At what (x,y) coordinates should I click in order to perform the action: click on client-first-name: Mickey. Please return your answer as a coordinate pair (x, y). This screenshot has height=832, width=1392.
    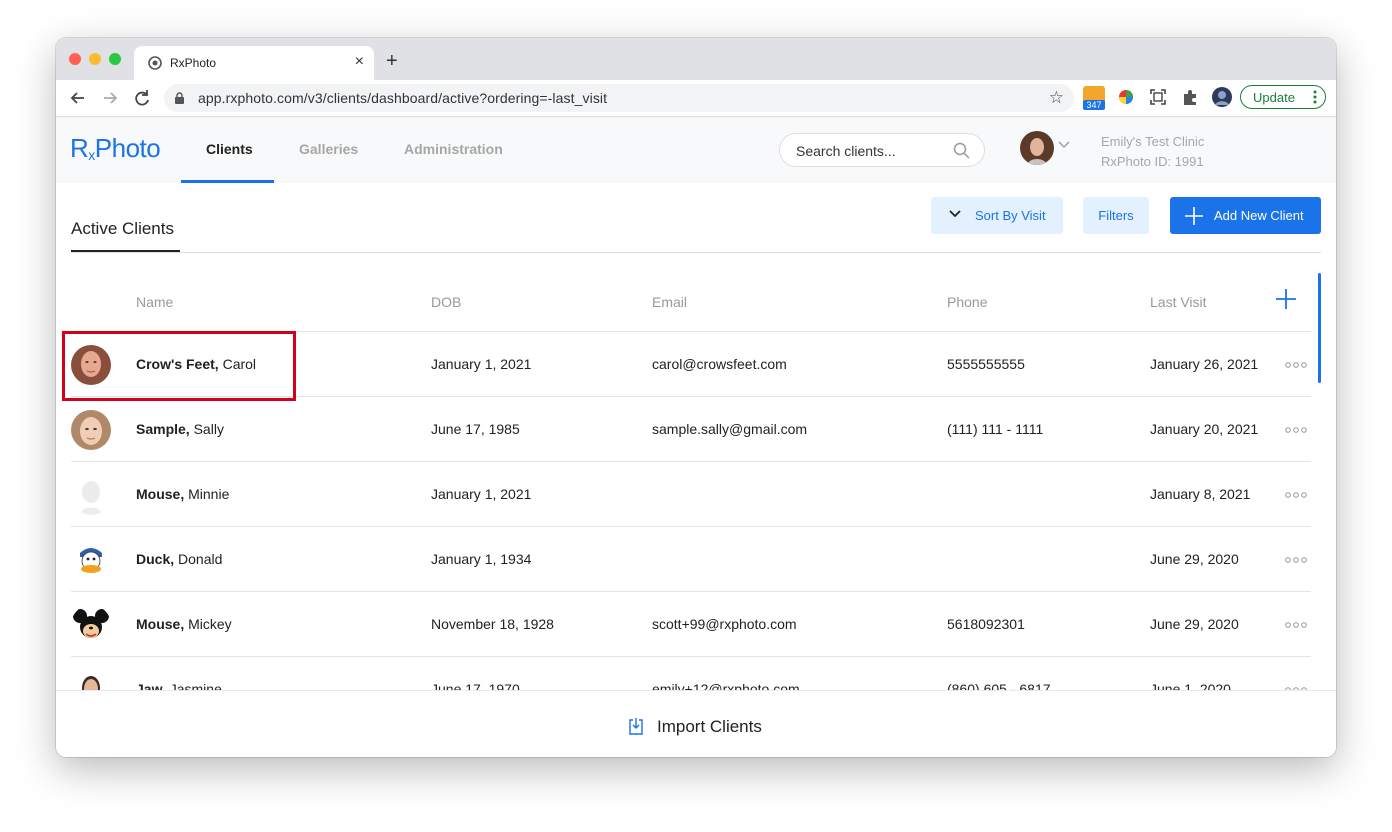
    Looking at the image, I should click on (208, 624).